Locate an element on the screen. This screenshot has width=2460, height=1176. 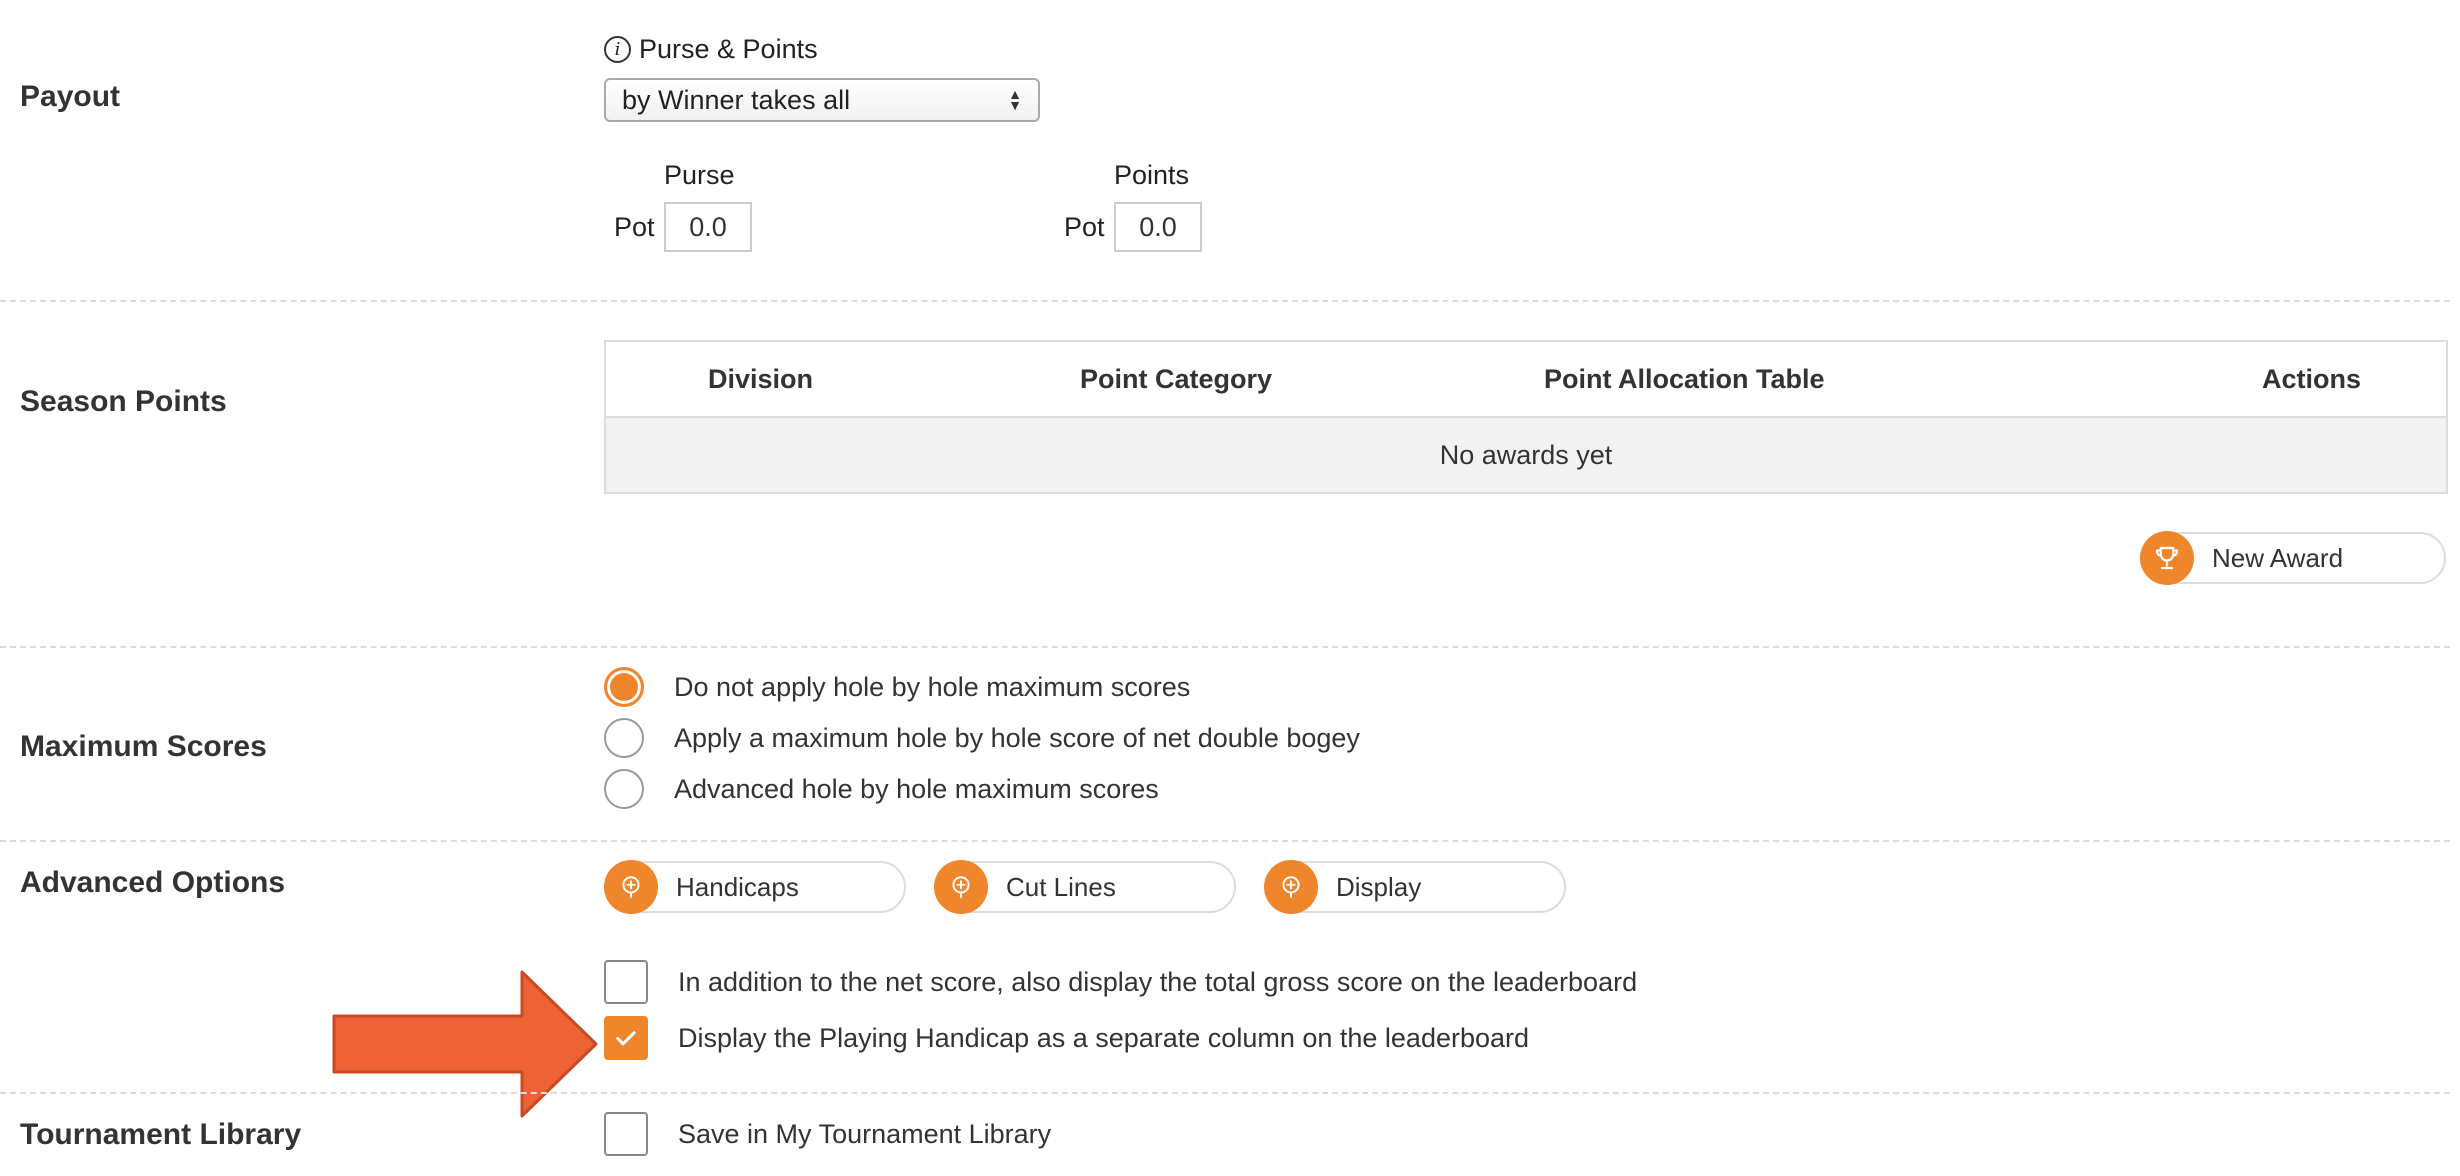
advanced-options-section-label: Advanced Options is located at coordinates (153, 882).